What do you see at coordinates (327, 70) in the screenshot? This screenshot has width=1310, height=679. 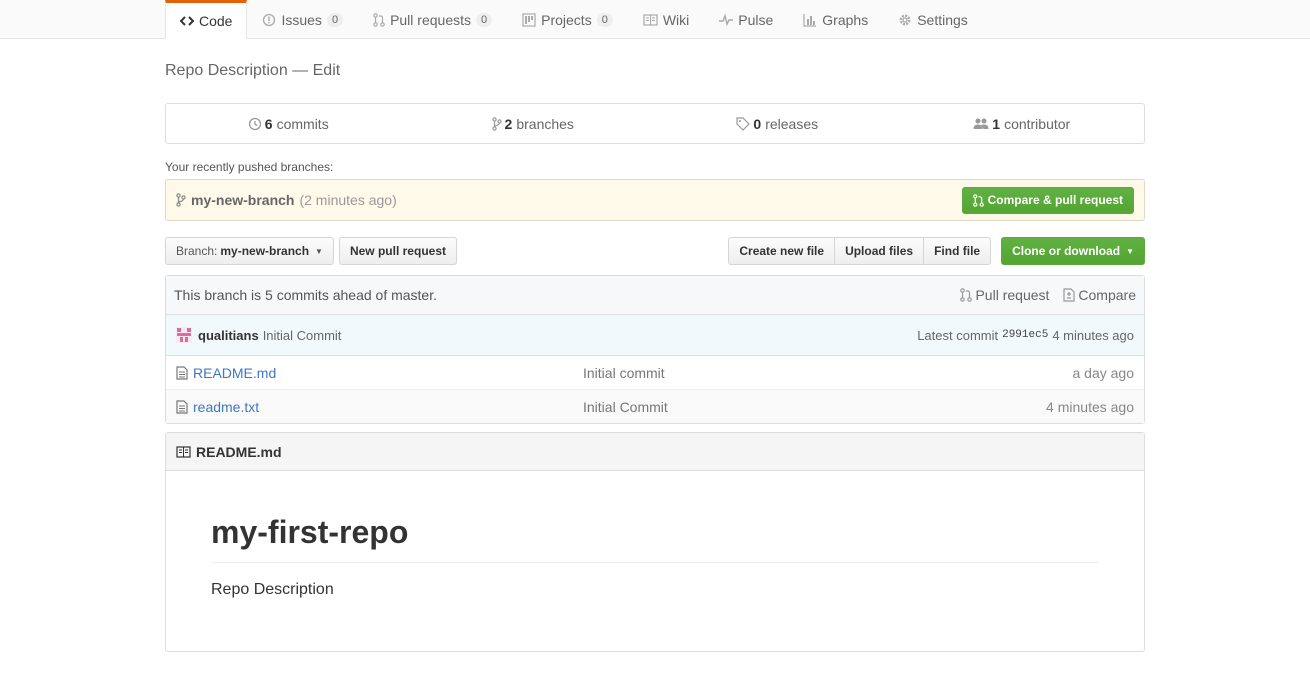 I see `edit-description-link: Edit` at bounding box center [327, 70].